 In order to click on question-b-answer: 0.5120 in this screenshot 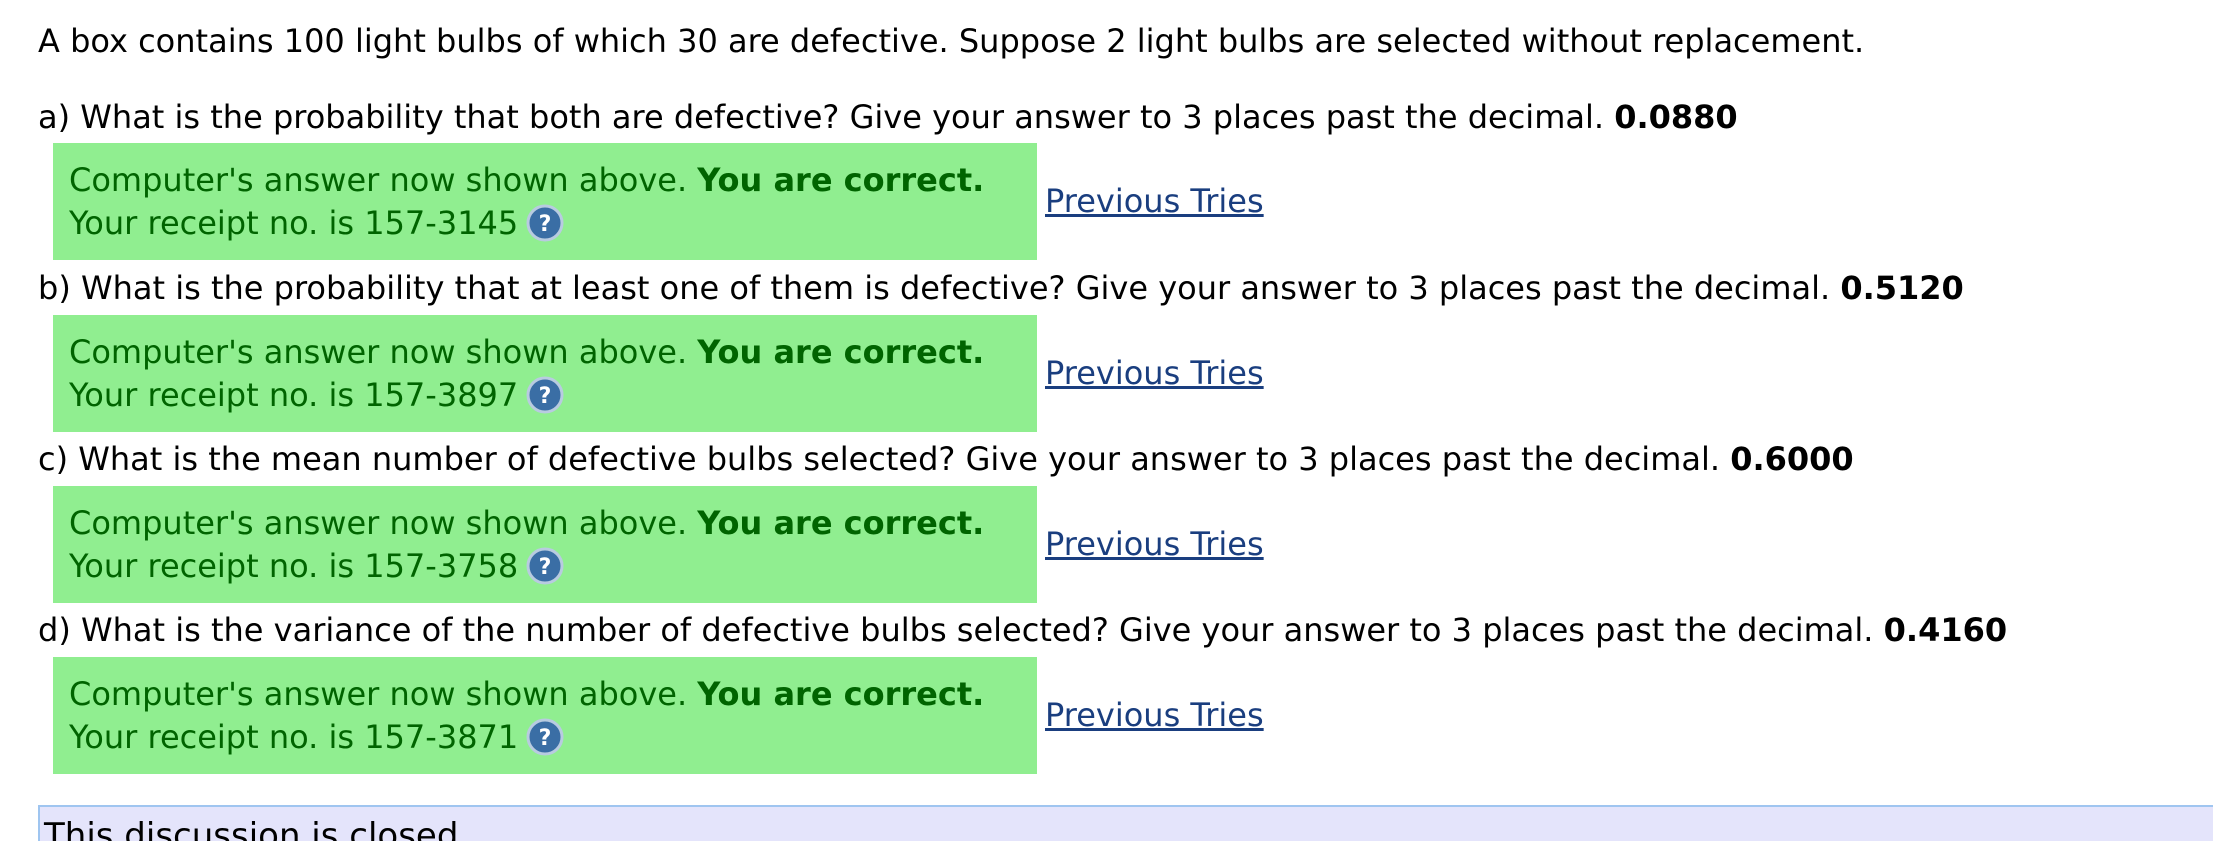, I will do `click(1902, 288)`.